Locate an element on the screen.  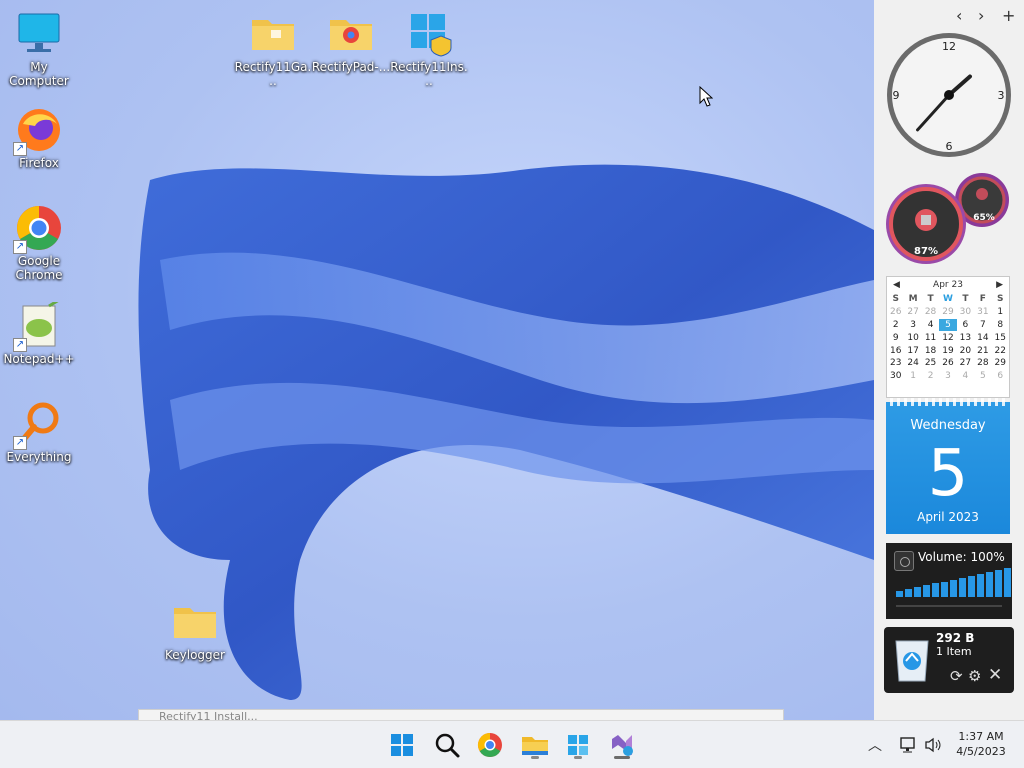
volume-label: Volume: 100% is located at coordinates (961, 557).